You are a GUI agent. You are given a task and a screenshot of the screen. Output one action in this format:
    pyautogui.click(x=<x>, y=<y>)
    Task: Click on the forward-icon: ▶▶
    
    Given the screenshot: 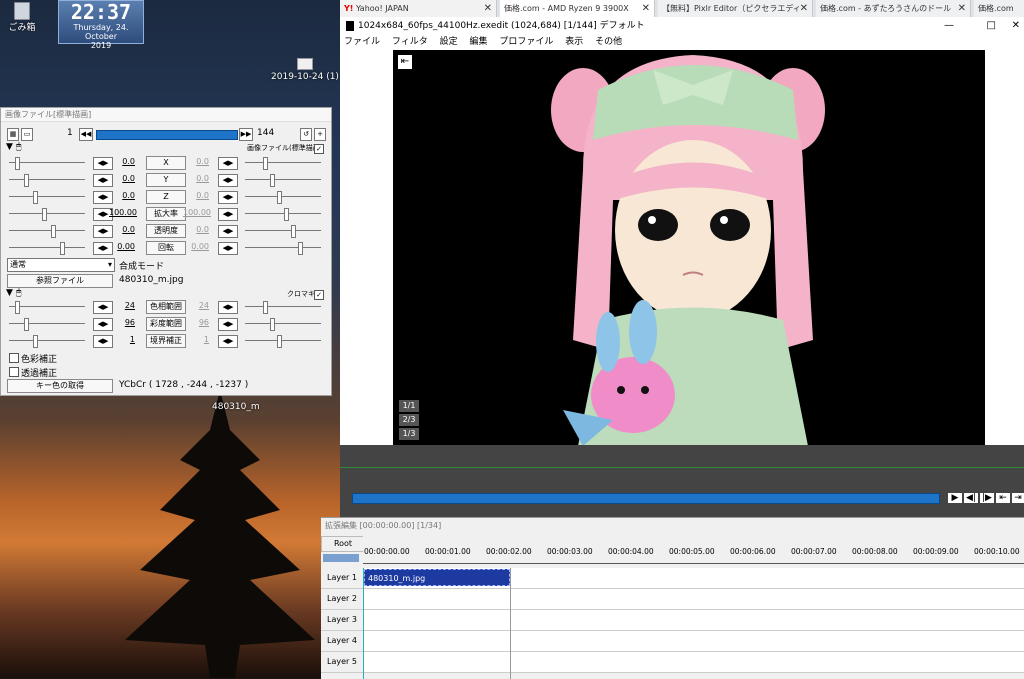 What is the action you would take?
    pyautogui.click(x=246, y=134)
    